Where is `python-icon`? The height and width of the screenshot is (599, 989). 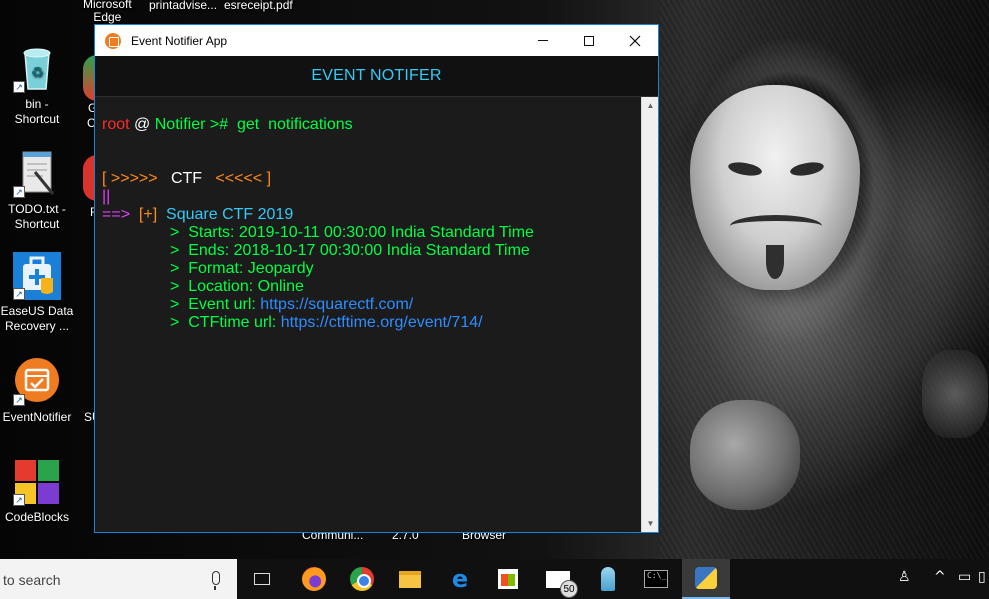 python-icon is located at coordinates (706, 578).